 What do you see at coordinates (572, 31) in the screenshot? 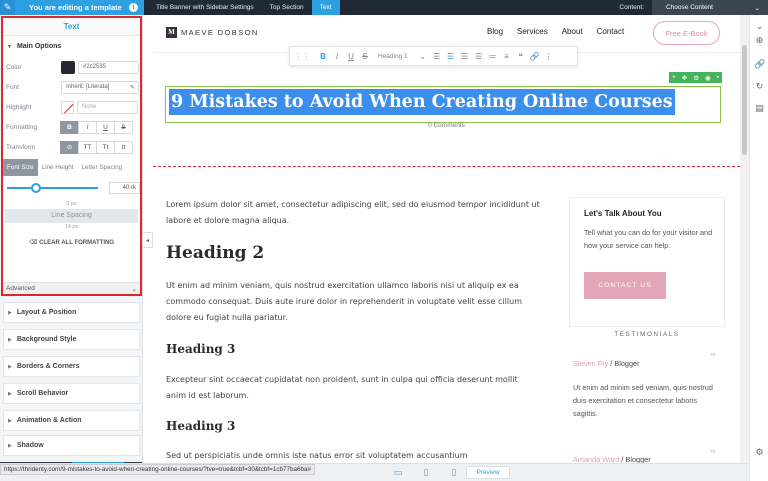
I see `nav-about: About` at bounding box center [572, 31].